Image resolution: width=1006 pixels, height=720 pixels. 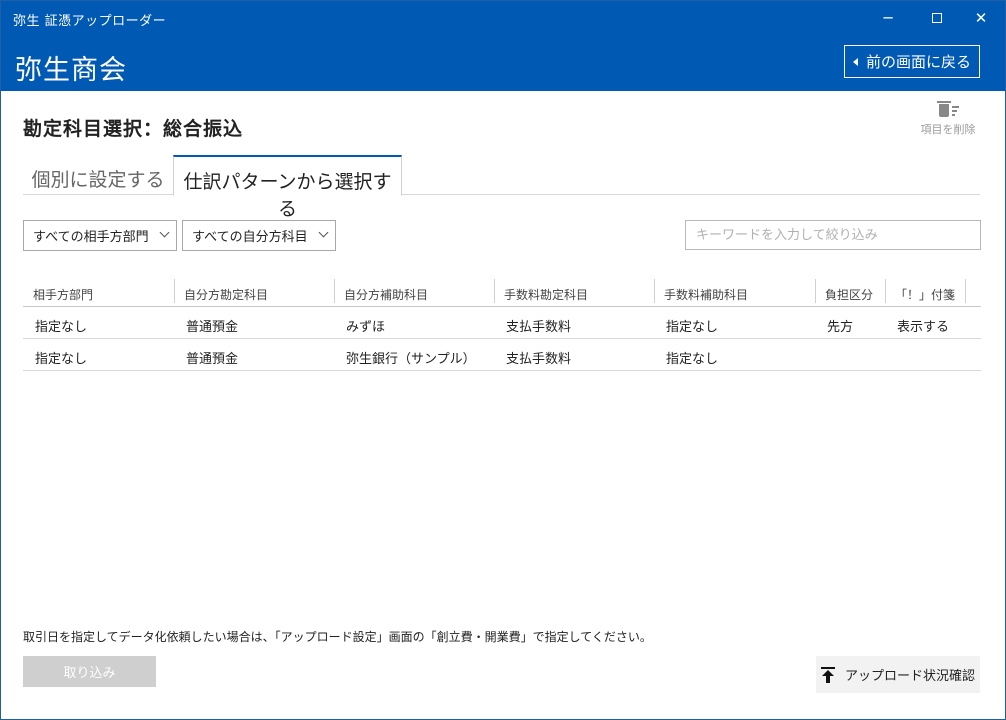 I want to click on back-button-label: 前の画面に戻る, so click(x=918, y=62).